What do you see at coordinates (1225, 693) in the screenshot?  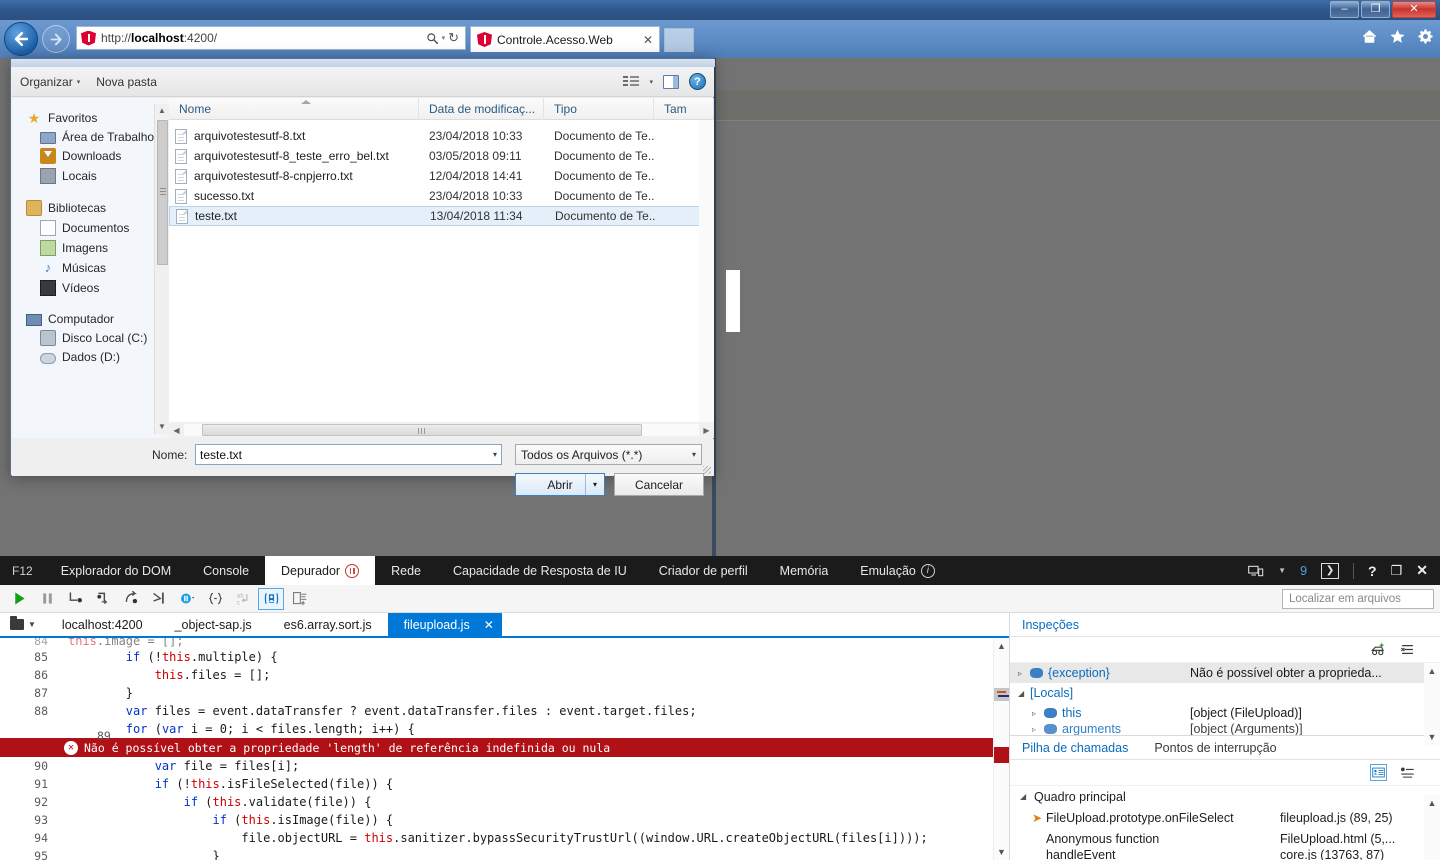 I see `watch-row-locals: ◢ [Locals]` at bounding box center [1225, 693].